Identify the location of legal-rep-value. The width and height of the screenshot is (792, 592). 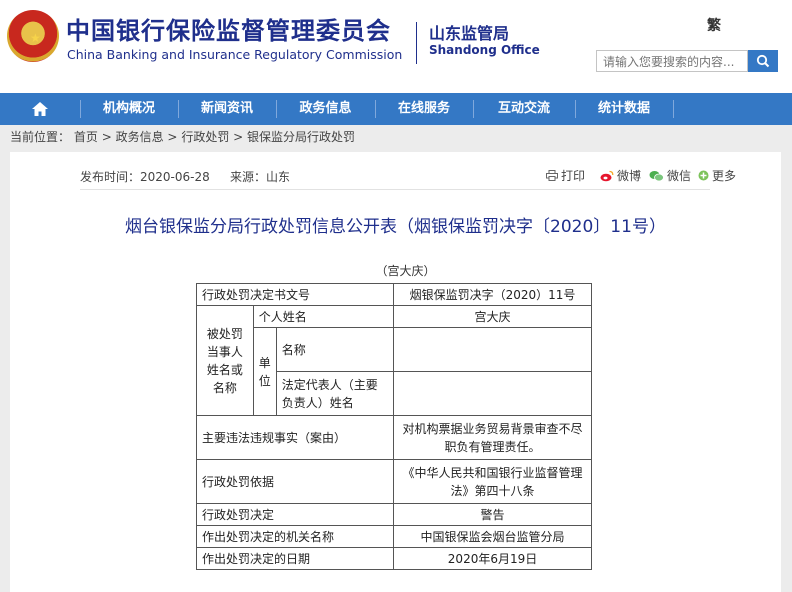
(492, 393).